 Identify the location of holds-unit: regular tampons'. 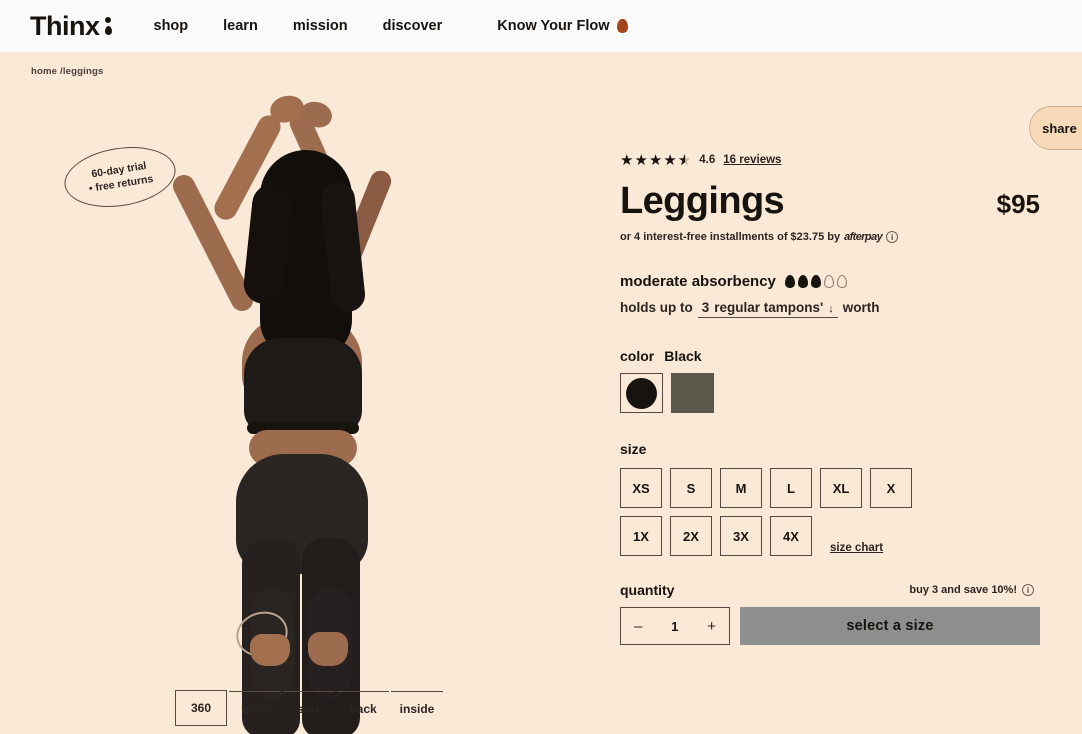
(769, 307).